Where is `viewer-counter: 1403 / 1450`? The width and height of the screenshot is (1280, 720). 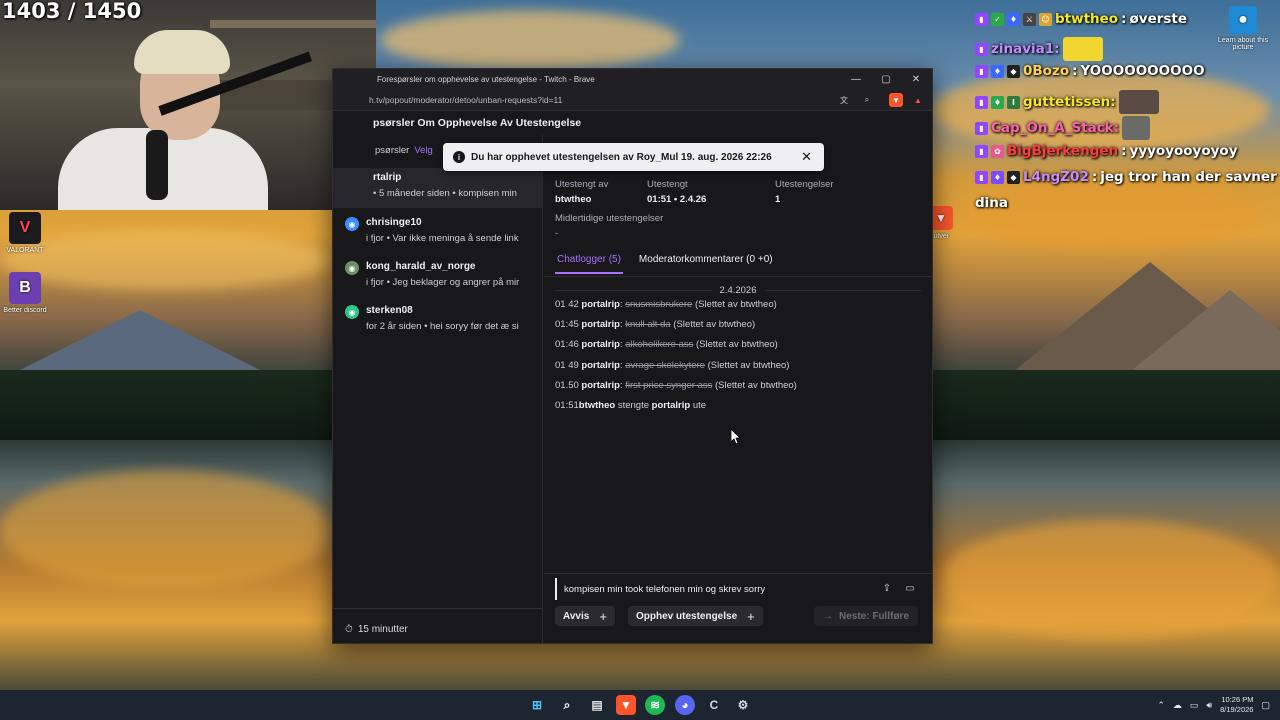 viewer-counter: 1403 / 1450 is located at coordinates (72, 11).